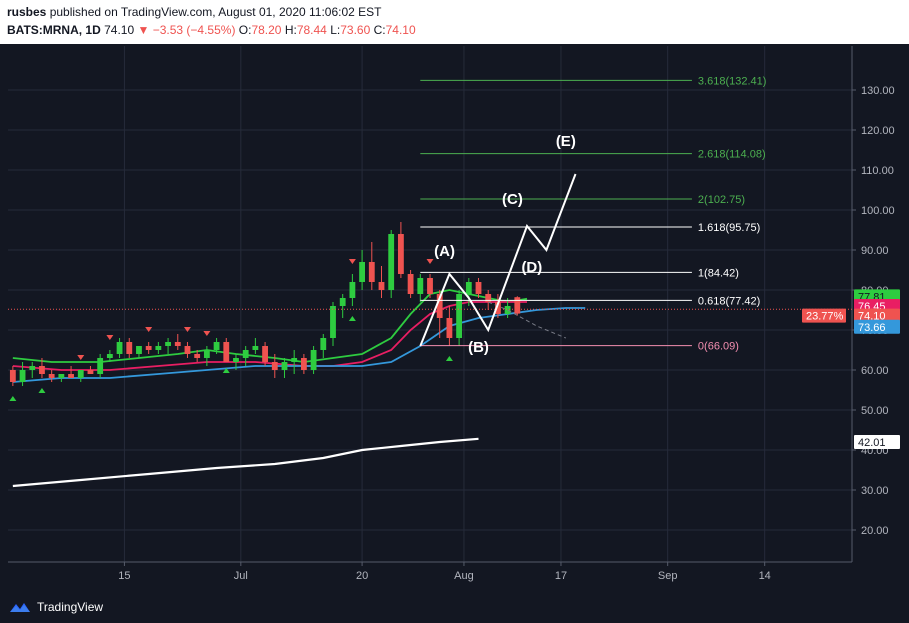 This screenshot has height=623, width=909. Describe the element at coordinates (531, 267) in the screenshot. I see `wave-label: (D)` at that location.